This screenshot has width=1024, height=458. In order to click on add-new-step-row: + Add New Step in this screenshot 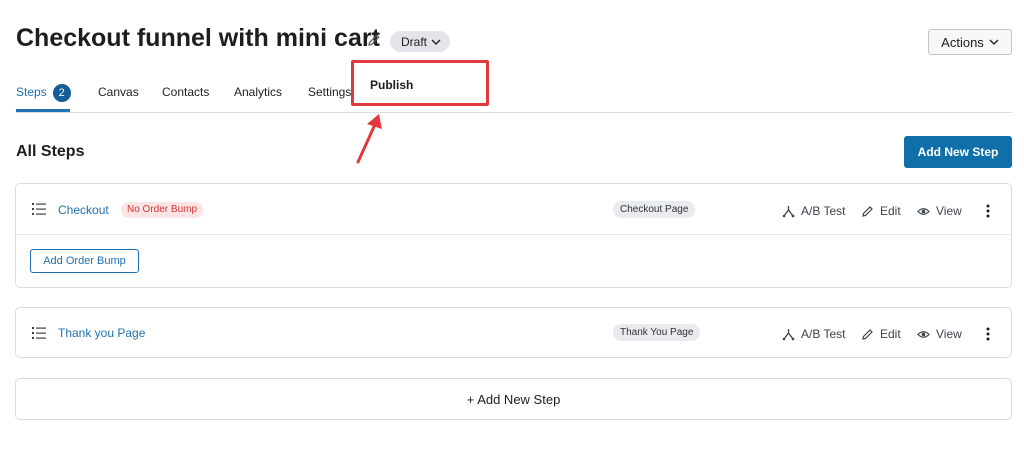, I will do `click(513, 399)`.